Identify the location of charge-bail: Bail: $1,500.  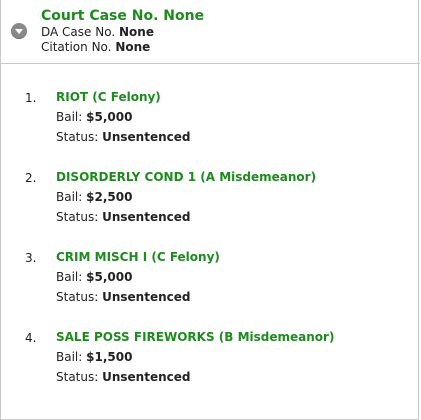
(94, 357).